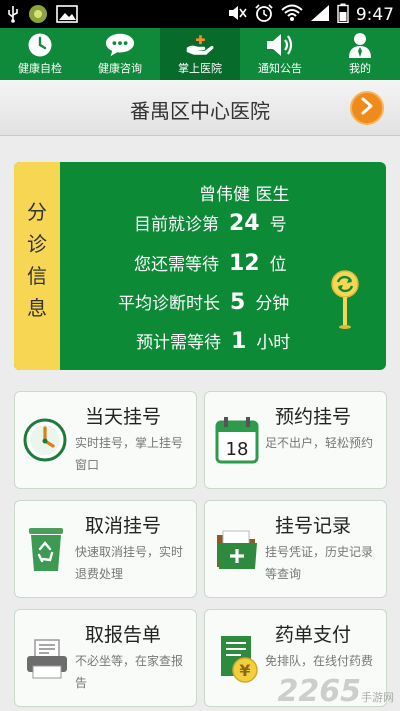 Image resolution: width=400 pixels, height=711 pixels. I want to click on tab-health-check: 健康自检, so click(40, 54).